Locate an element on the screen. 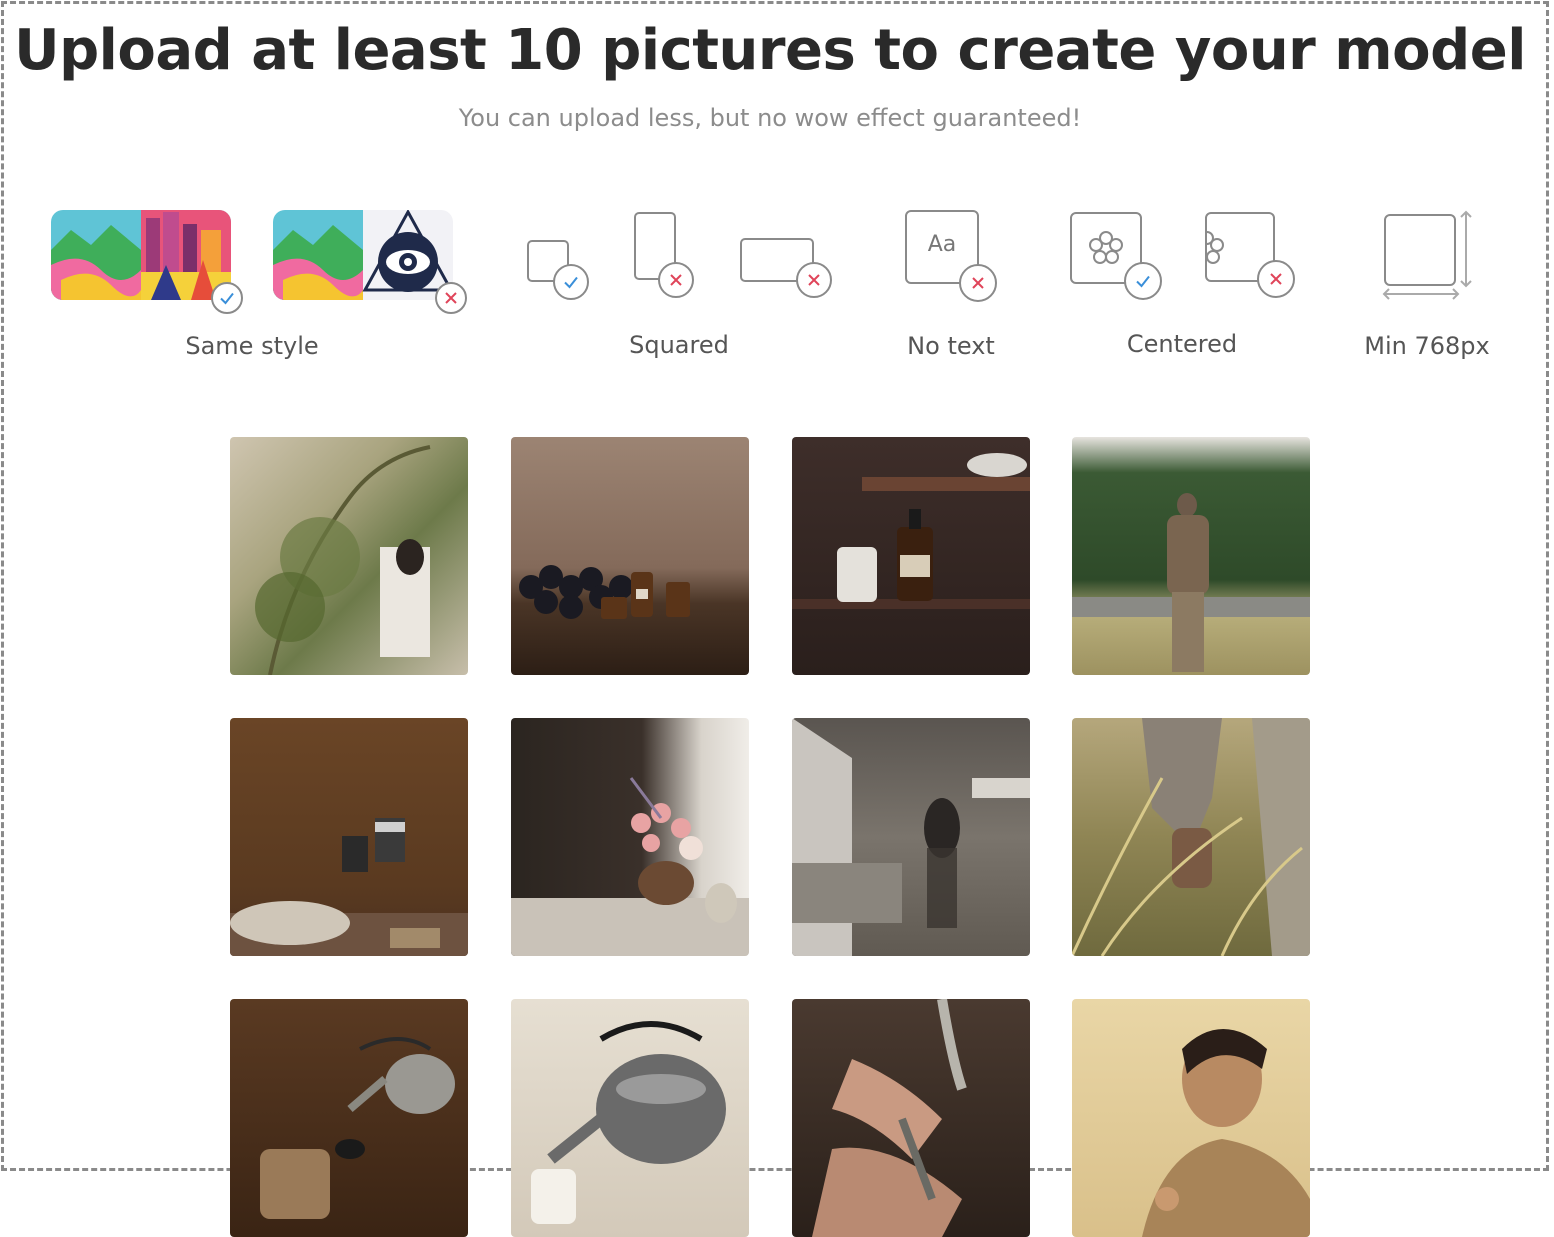 This screenshot has width=1554, height=1237. same-style-bad-example is located at coordinates (371, 262).